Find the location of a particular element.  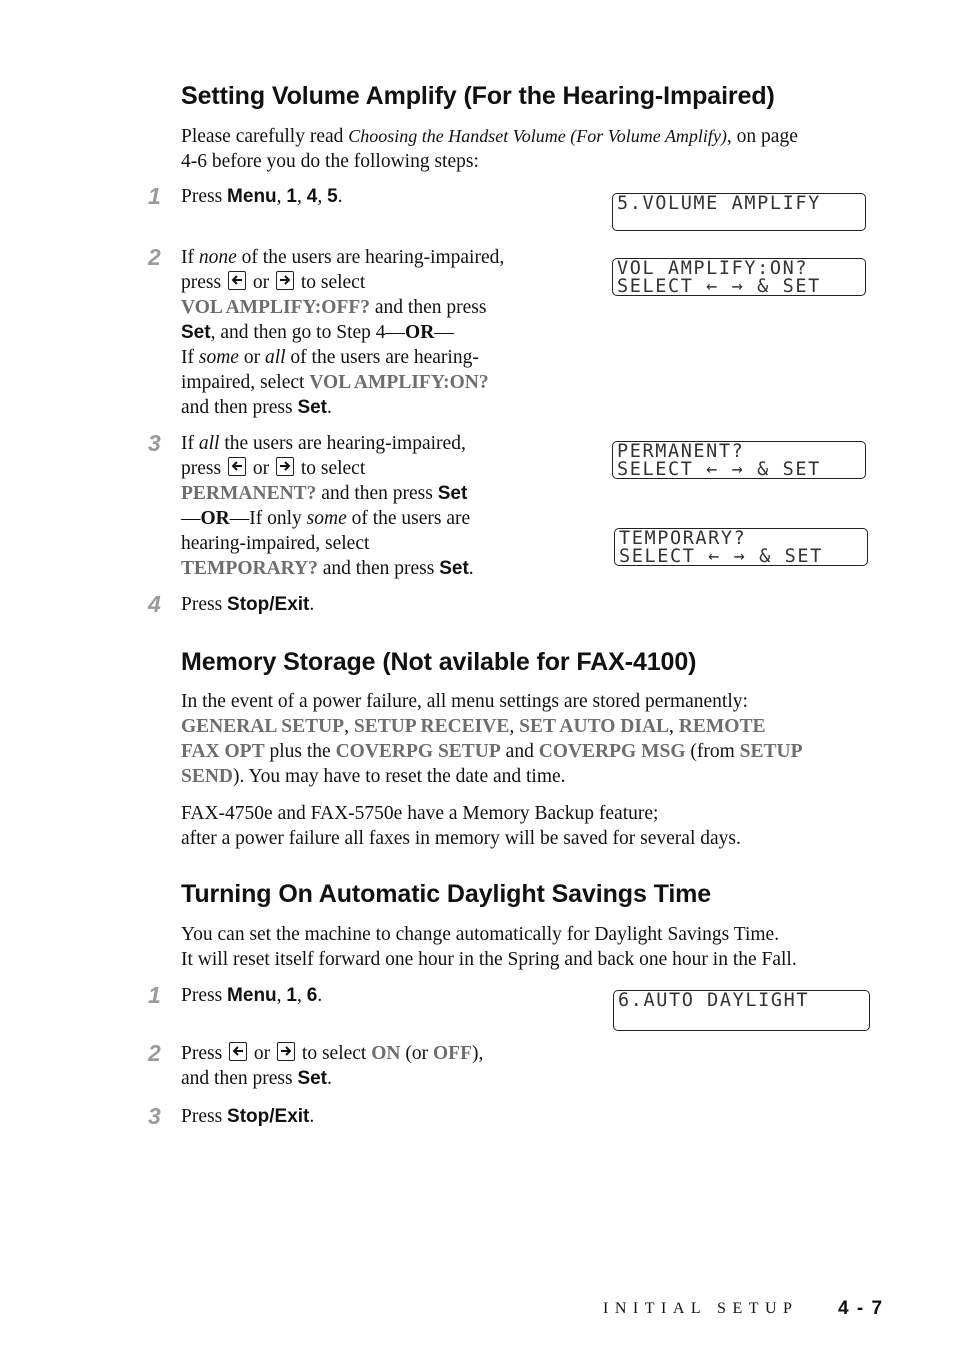

key-6: 6 is located at coordinates (312, 995).